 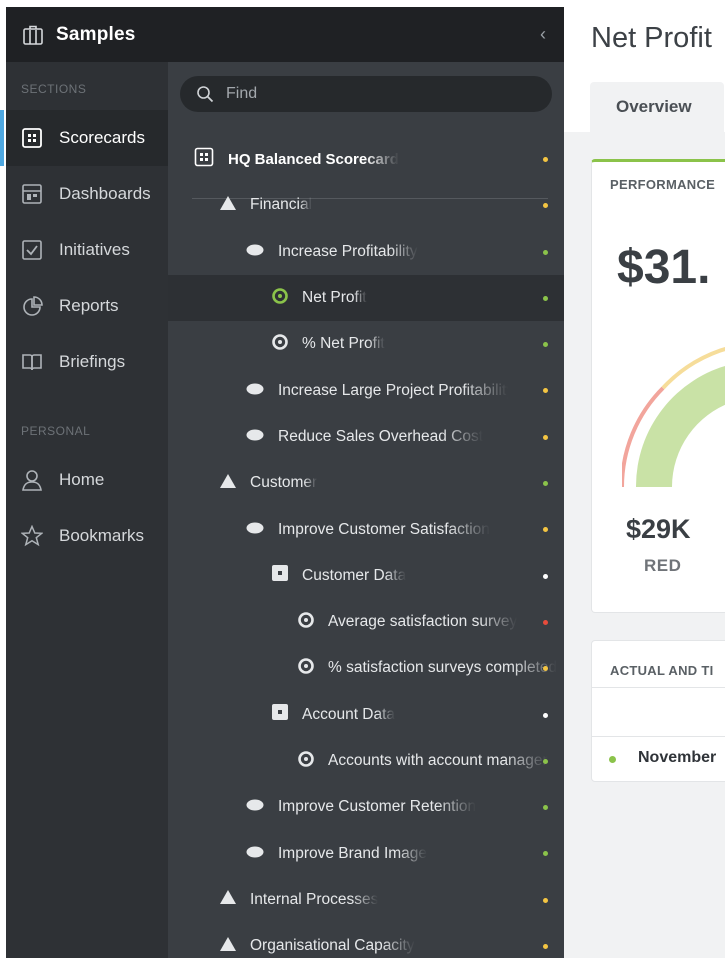 What do you see at coordinates (366, 900) in the screenshot?
I see `tree-item: Internal Processes` at bounding box center [366, 900].